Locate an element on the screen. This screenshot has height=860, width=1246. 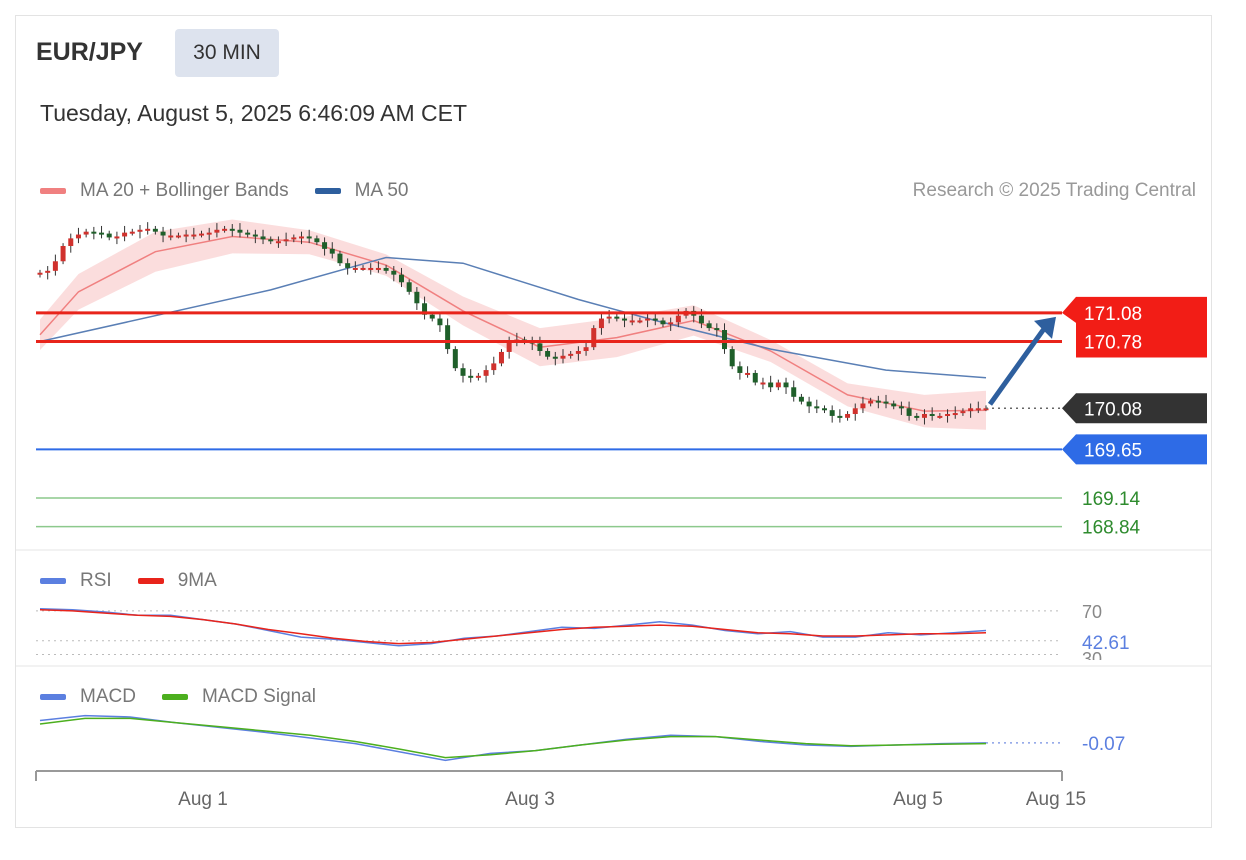
macd-line is located at coordinates (513, 738).